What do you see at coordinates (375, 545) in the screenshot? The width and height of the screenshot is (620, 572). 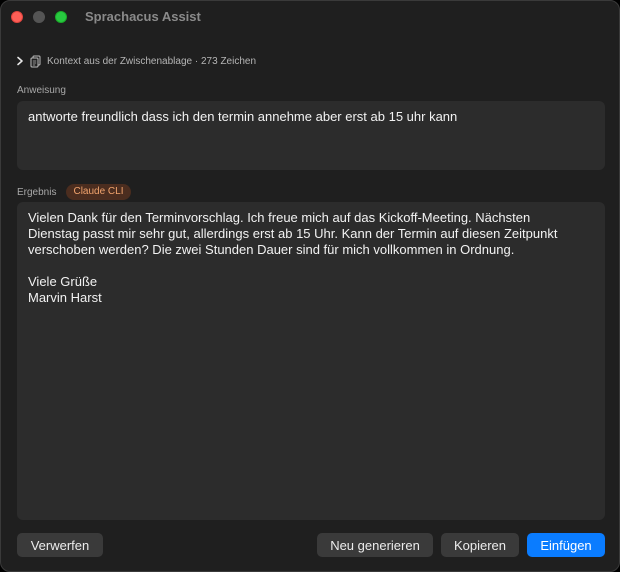 I see `regenerate-button: Neu generieren` at bounding box center [375, 545].